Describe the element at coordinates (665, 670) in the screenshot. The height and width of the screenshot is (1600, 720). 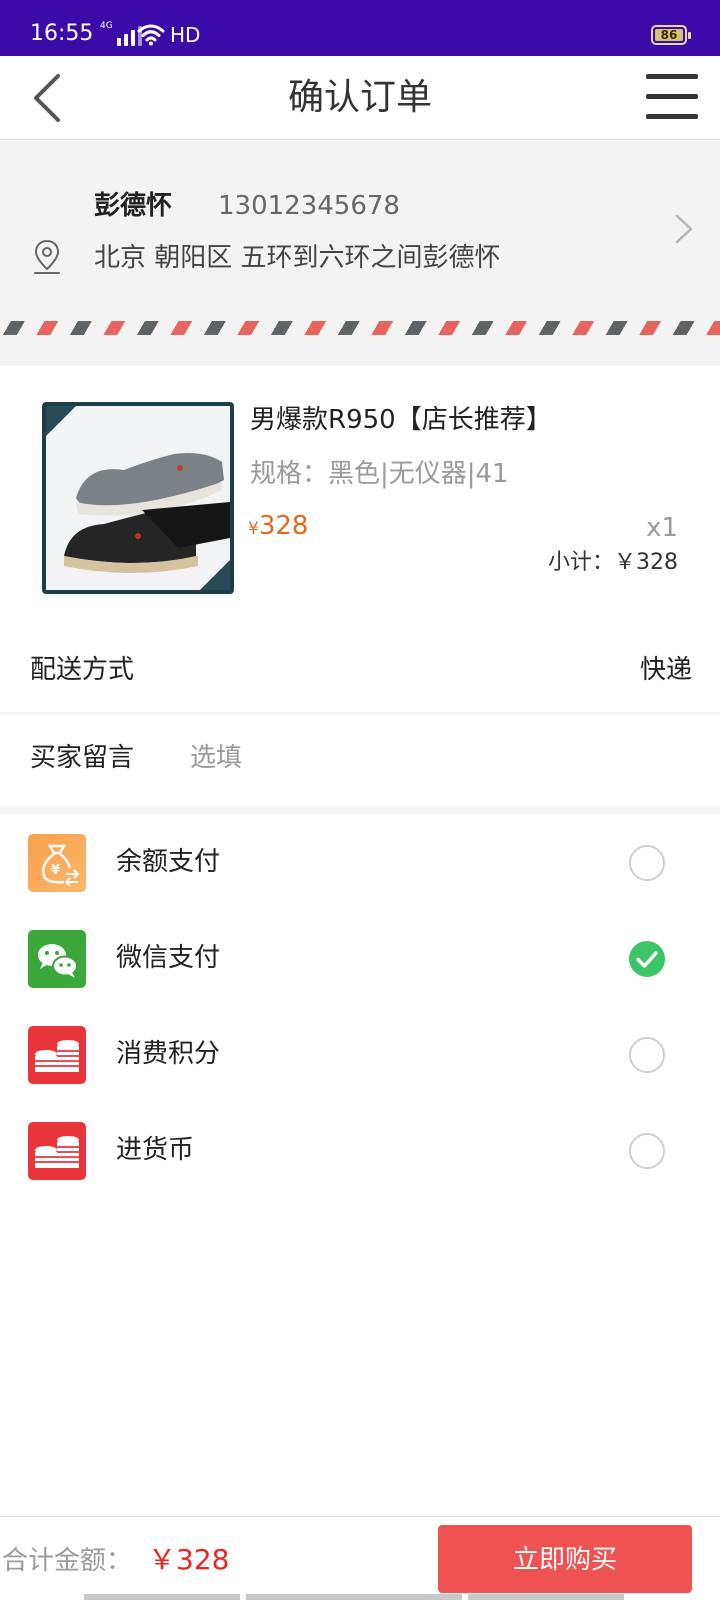
I see `delivery-value: 快递` at that location.